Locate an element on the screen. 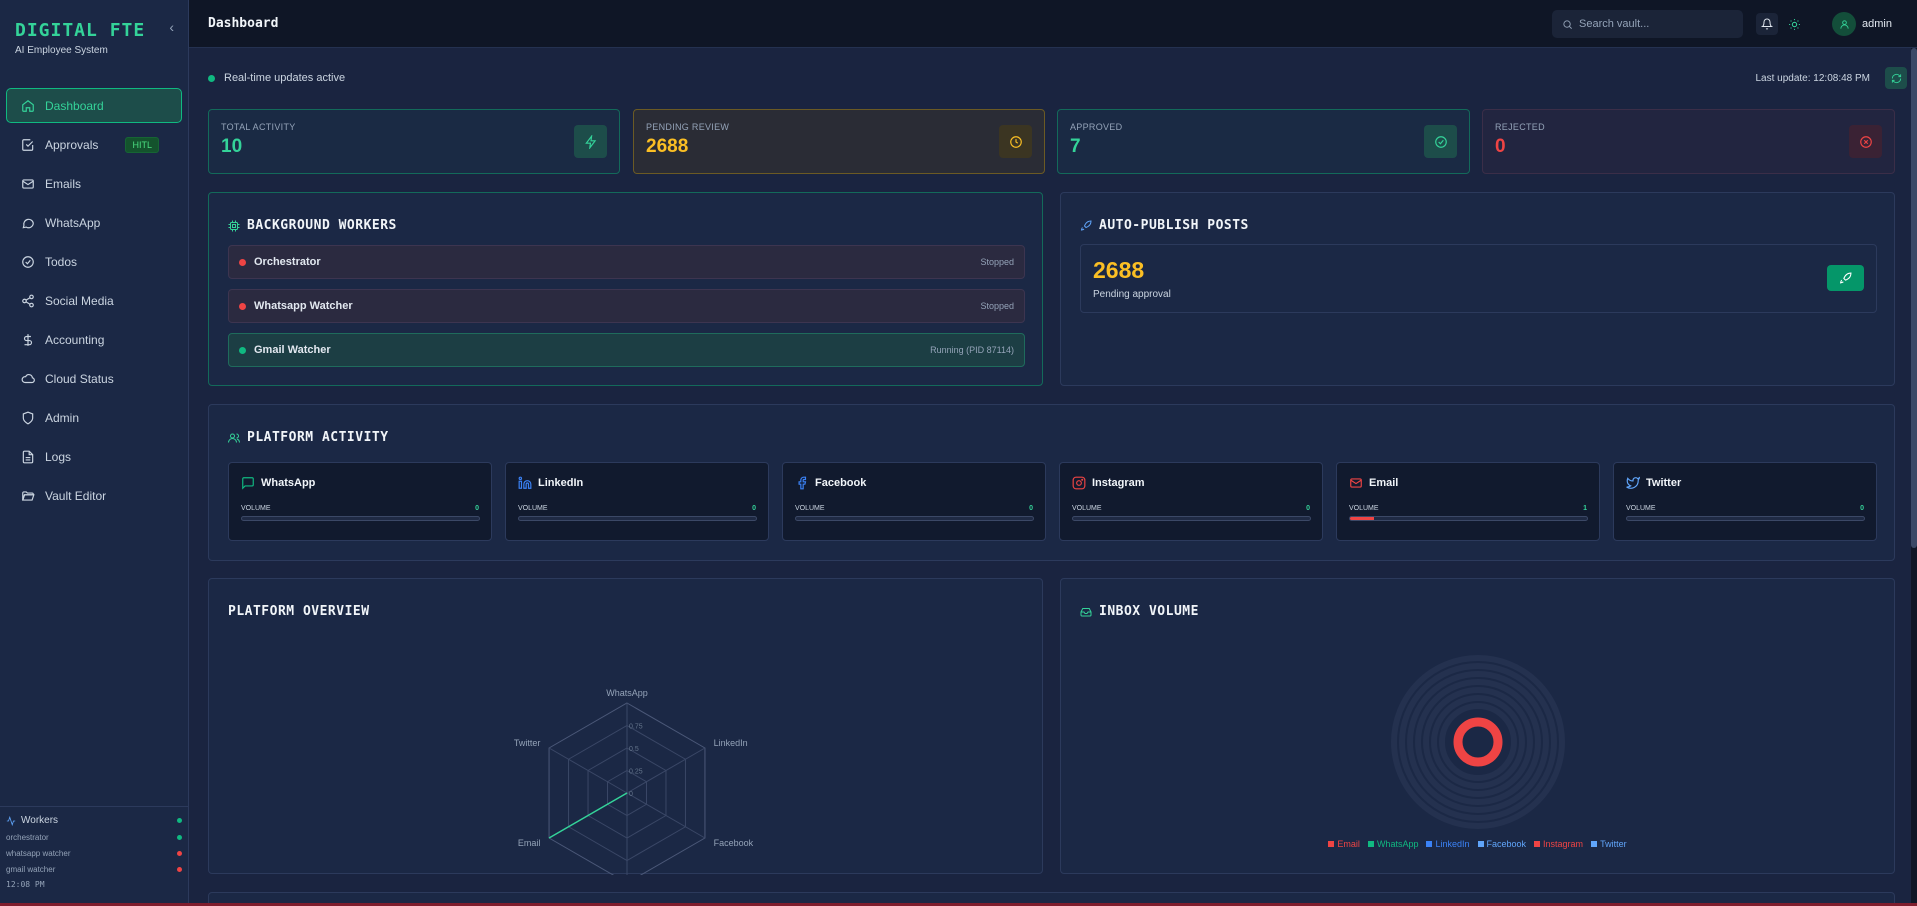 Image resolution: width=1917 pixels, height=906 pixels. platform-card-twitter: Twitter VOLUME 0 is located at coordinates (1745, 501).